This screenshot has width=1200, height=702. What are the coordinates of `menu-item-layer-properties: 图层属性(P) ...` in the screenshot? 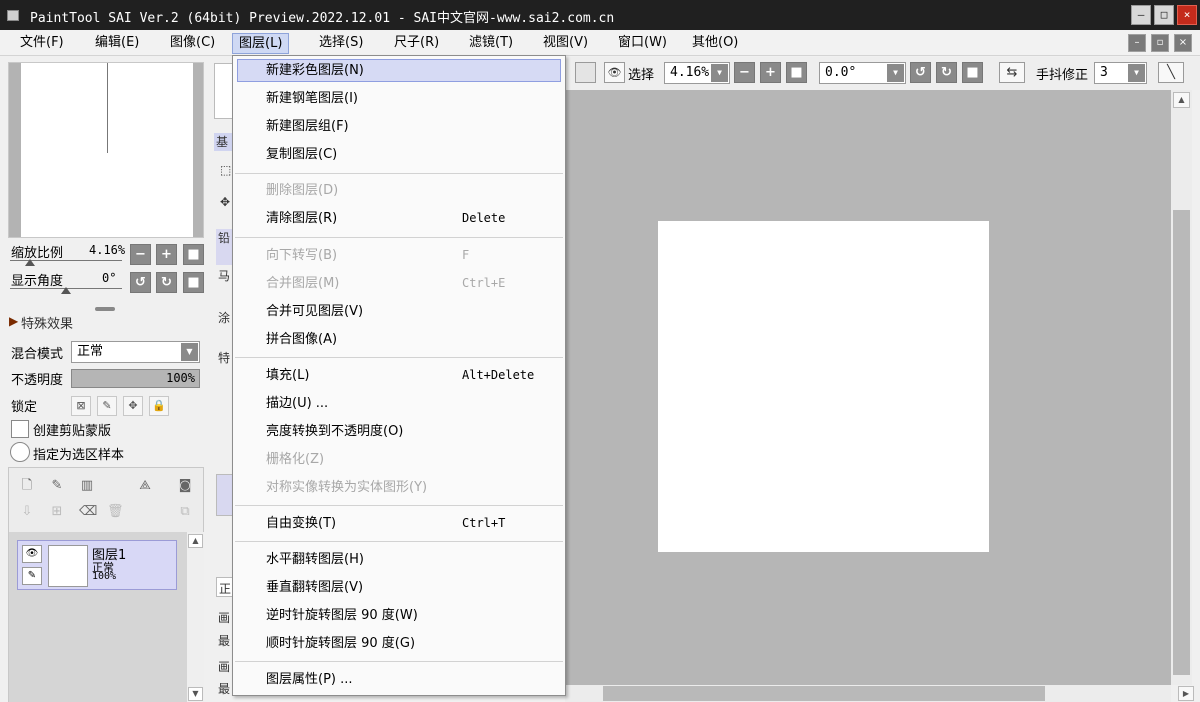 It's located at (399, 679).